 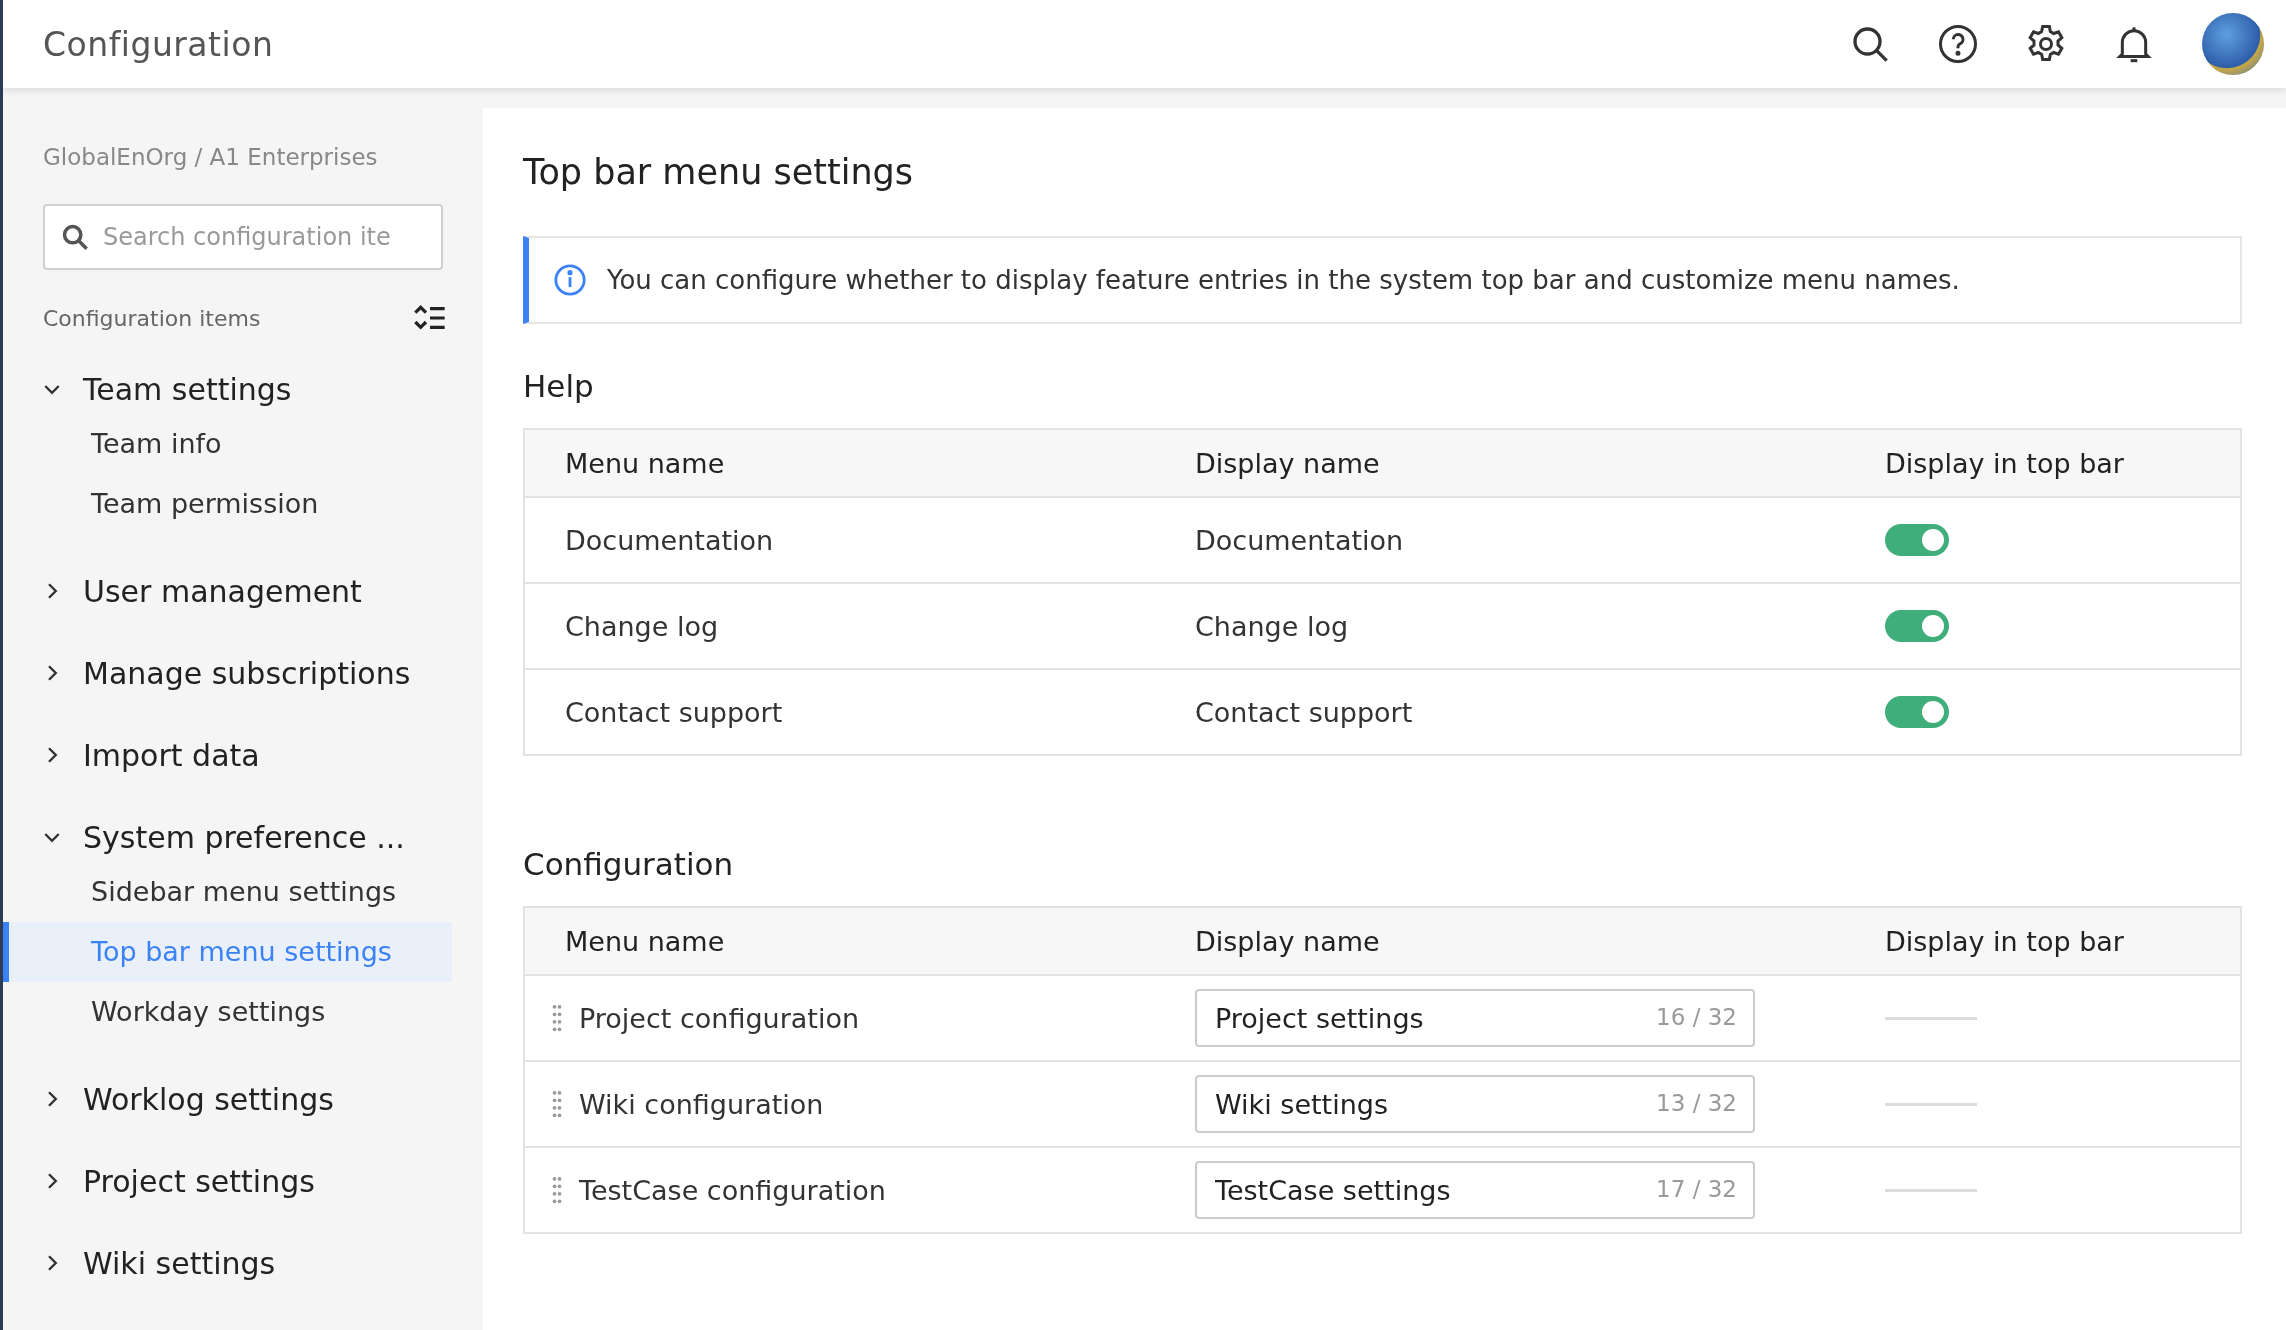 I want to click on tree-item: Team permission, so click(x=227, y=504).